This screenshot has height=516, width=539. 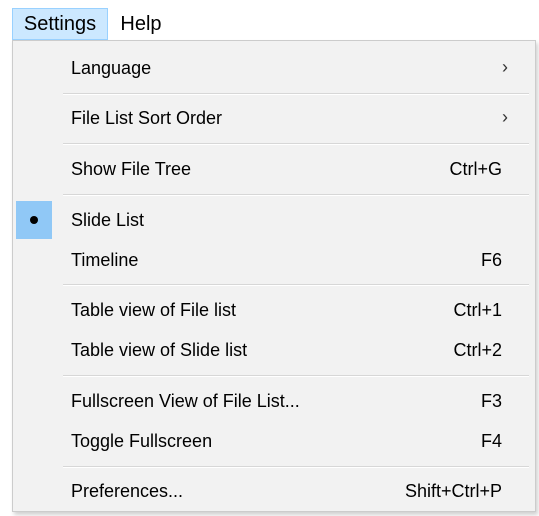 I want to click on menu-item-table-view-slide-list: Table view of Slide list Ctrl+2, so click(x=274, y=350).